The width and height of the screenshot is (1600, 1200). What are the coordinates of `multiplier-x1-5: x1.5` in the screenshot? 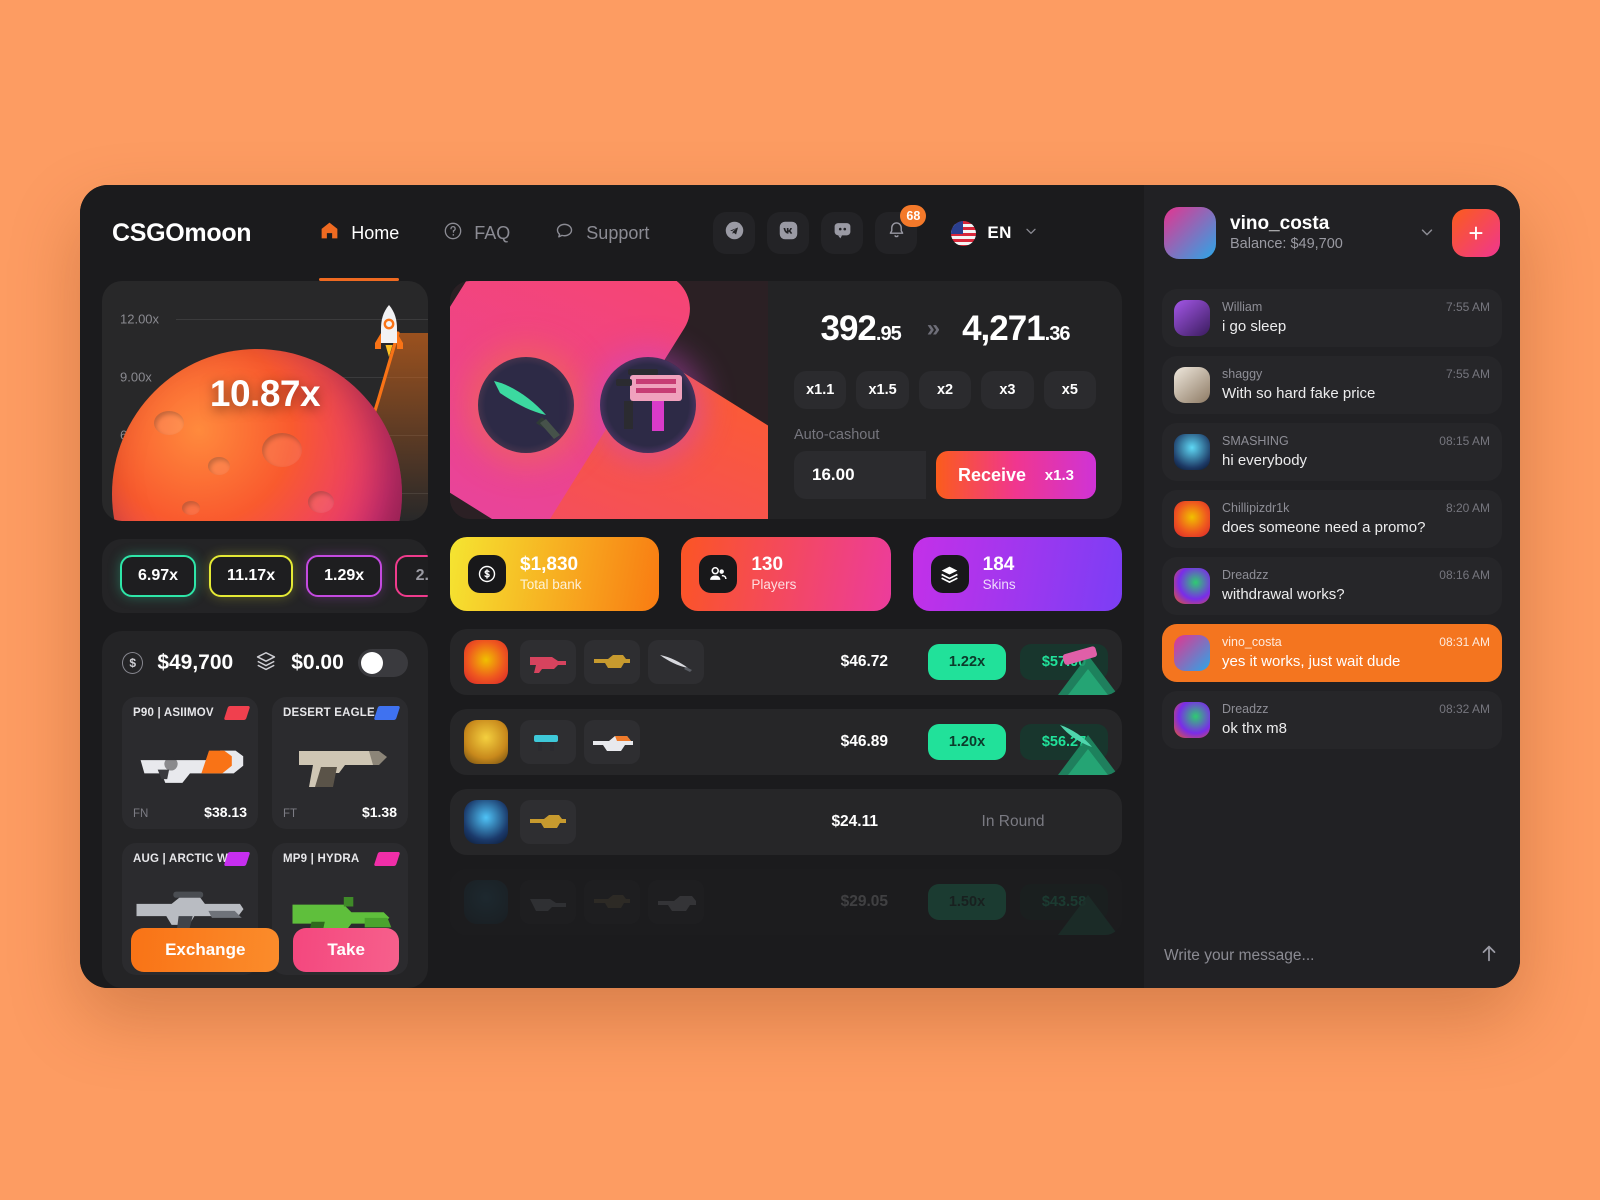 It's located at (882, 390).